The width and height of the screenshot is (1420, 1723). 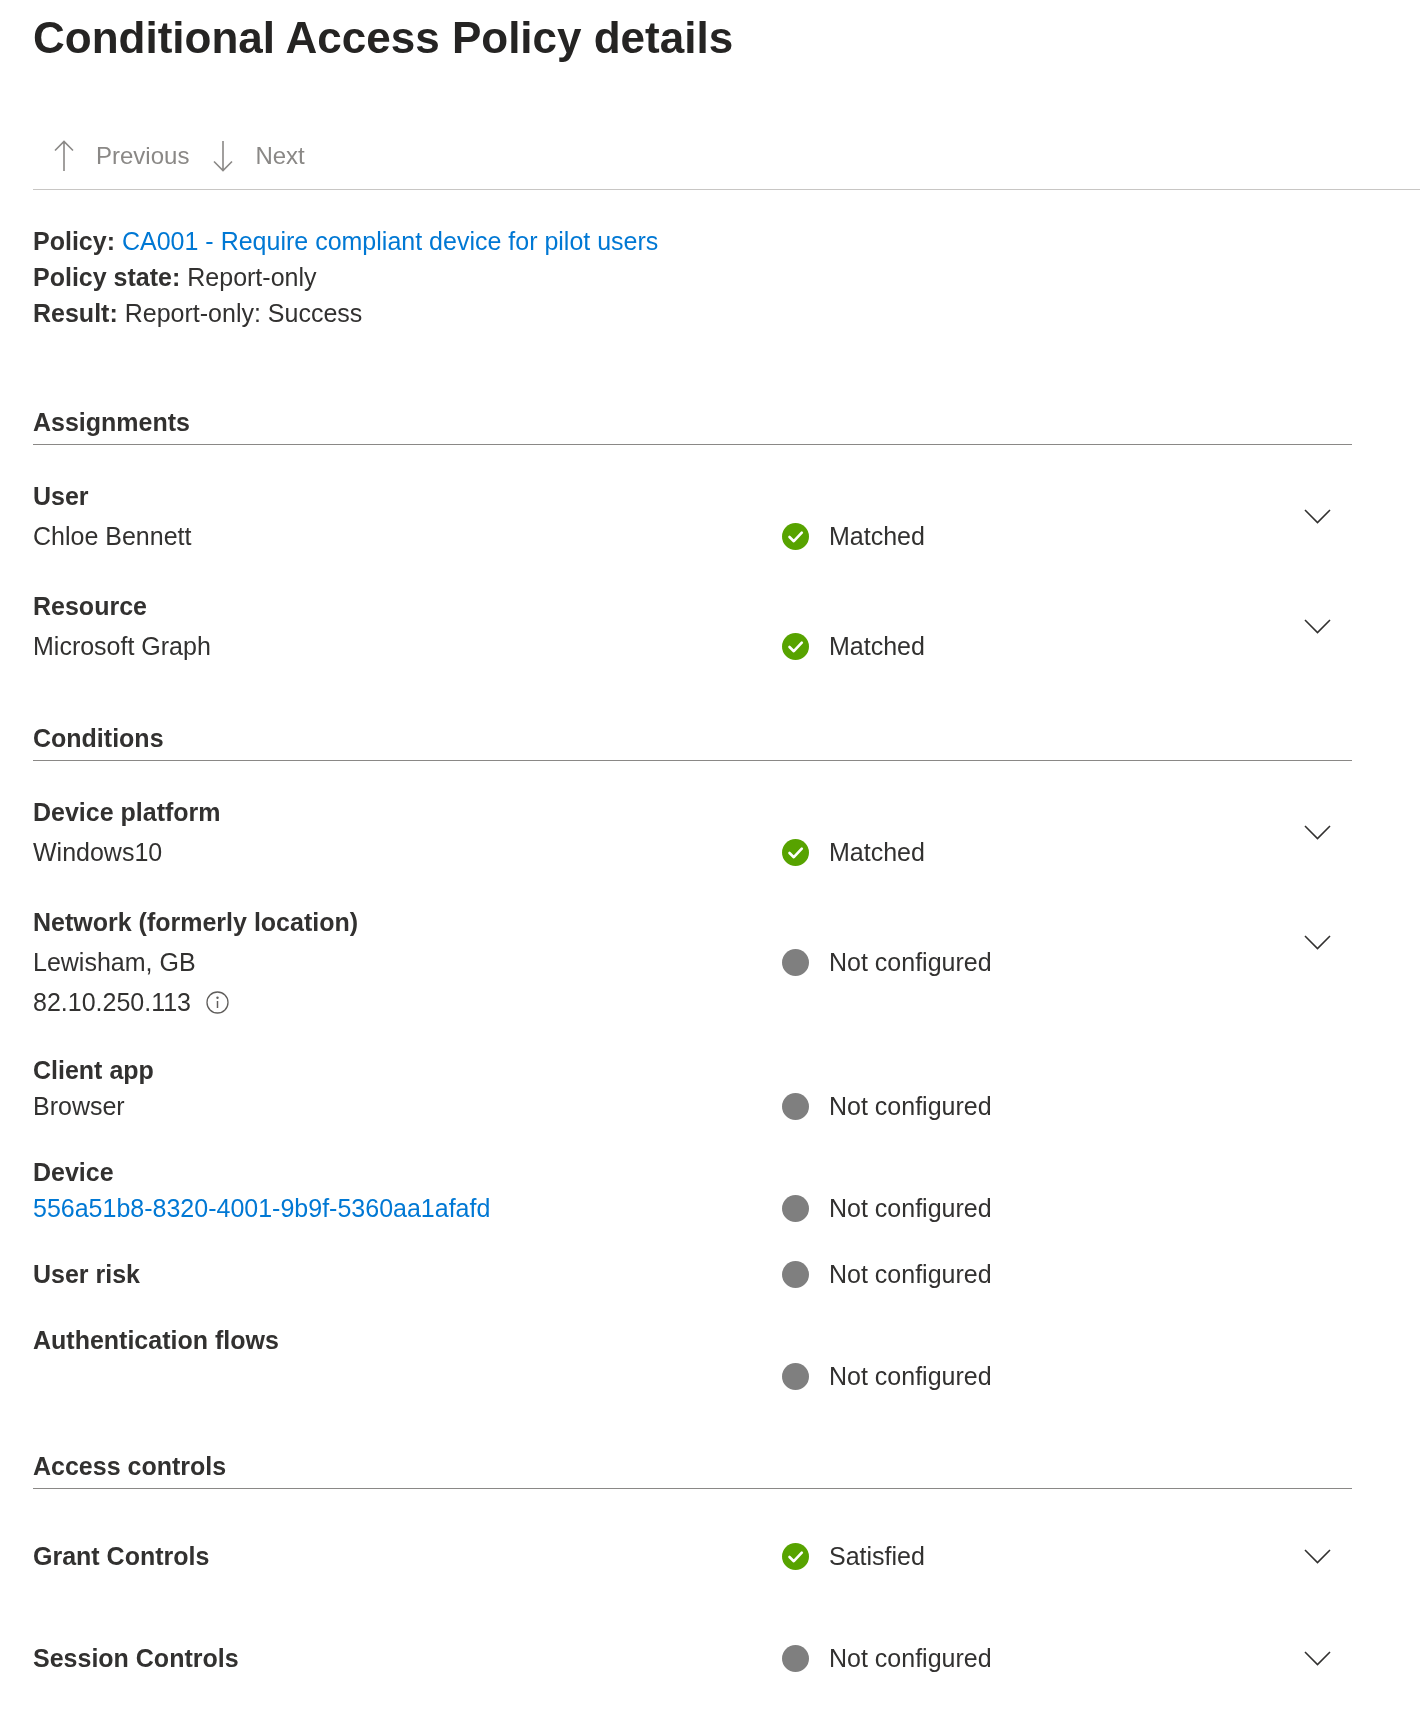 What do you see at coordinates (98, 738) in the screenshot?
I see `section-heading: Conditions` at bounding box center [98, 738].